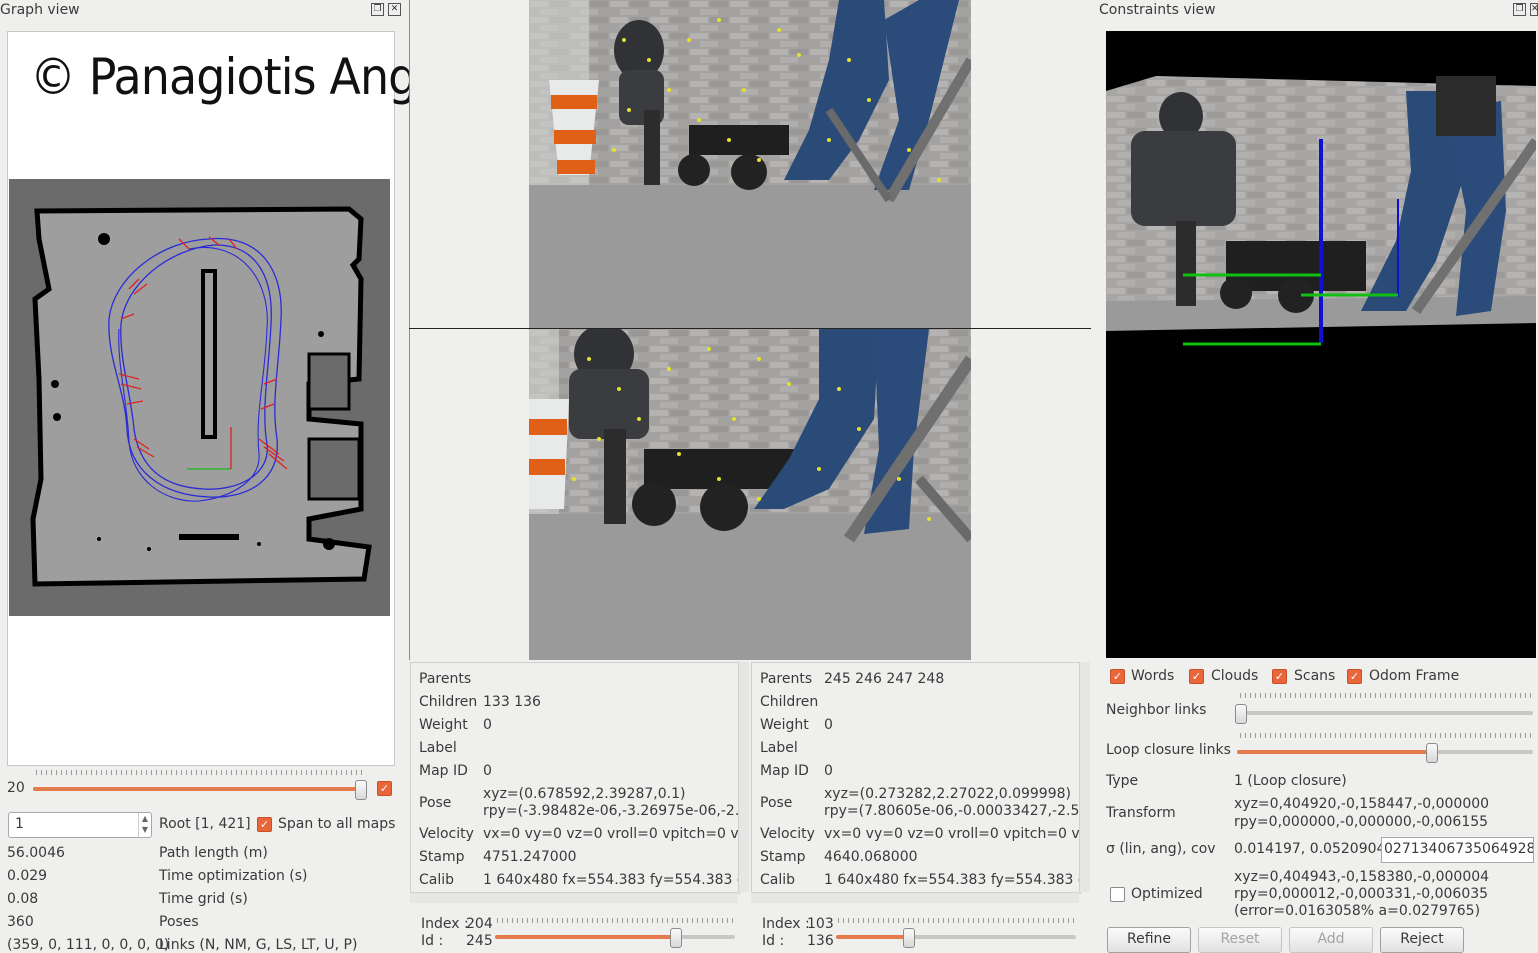 The width and height of the screenshot is (1538, 953). I want to click on right-id-label: Id :, so click(773, 941).